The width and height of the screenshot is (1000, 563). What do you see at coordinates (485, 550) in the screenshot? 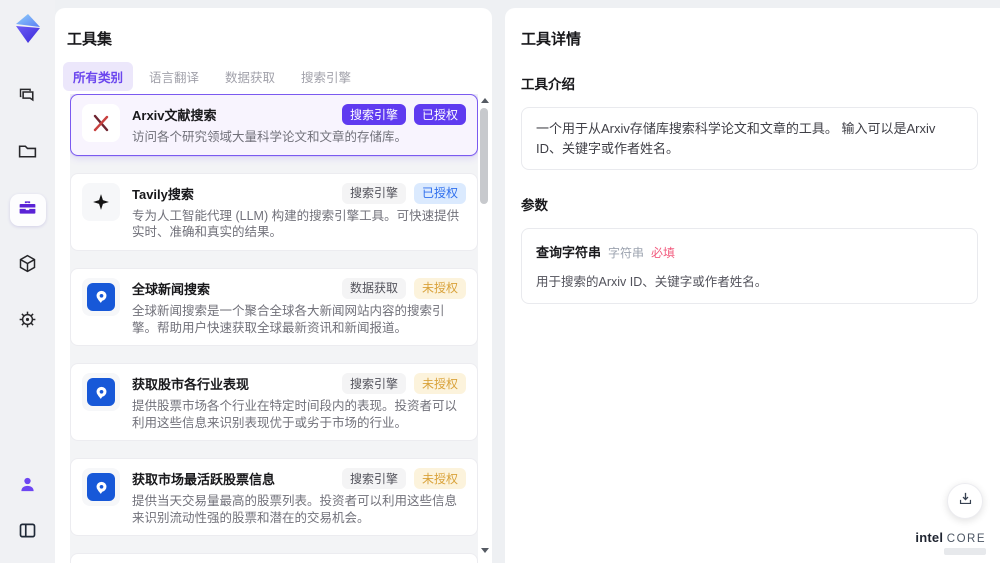
I see `scroll-down-arrow-icon` at bounding box center [485, 550].